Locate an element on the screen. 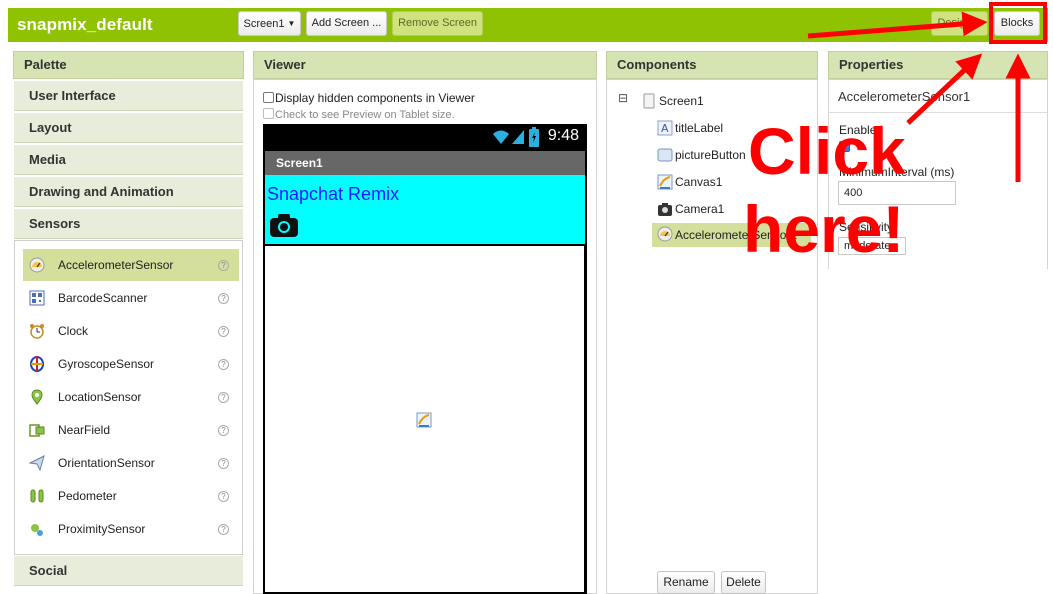 The image size is (1053, 594). annotation-arrows is located at coordinates (919, 96).